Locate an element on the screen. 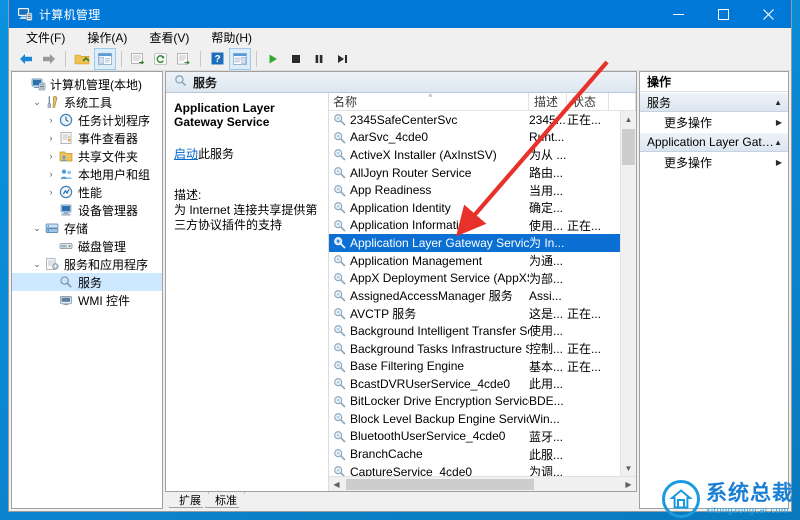 The width and height of the screenshot is (800, 520). service-name-cell-3: AllJoyn Router Service is located at coordinates (411, 172).